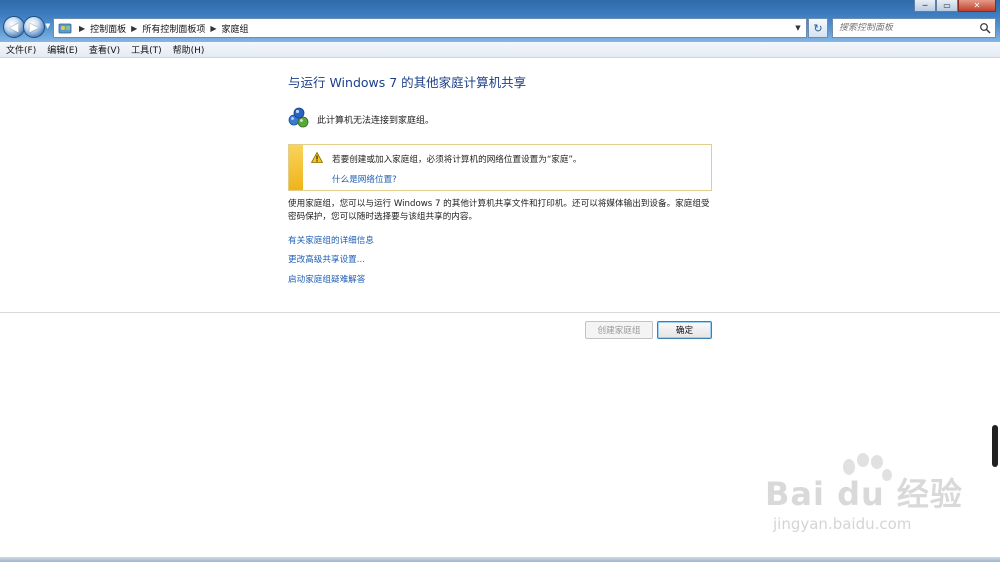 Image resolution: width=1000 pixels, height=562 pixels. I want to click on warning-accent-bar, so click(296, 167).